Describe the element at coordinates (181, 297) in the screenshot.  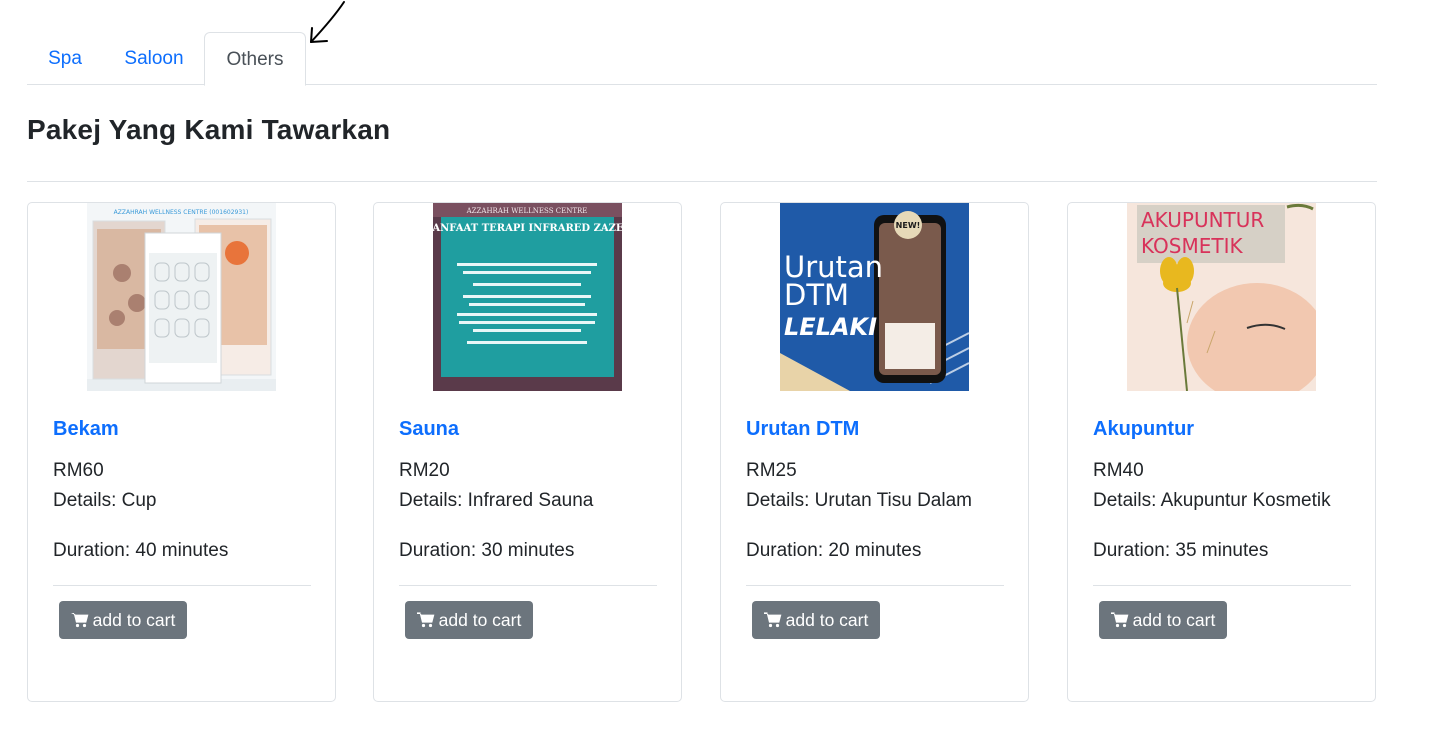
I see `package-image-bekam: AZZAHRAH WELLNESS CENTRE (001602931)` at that location.